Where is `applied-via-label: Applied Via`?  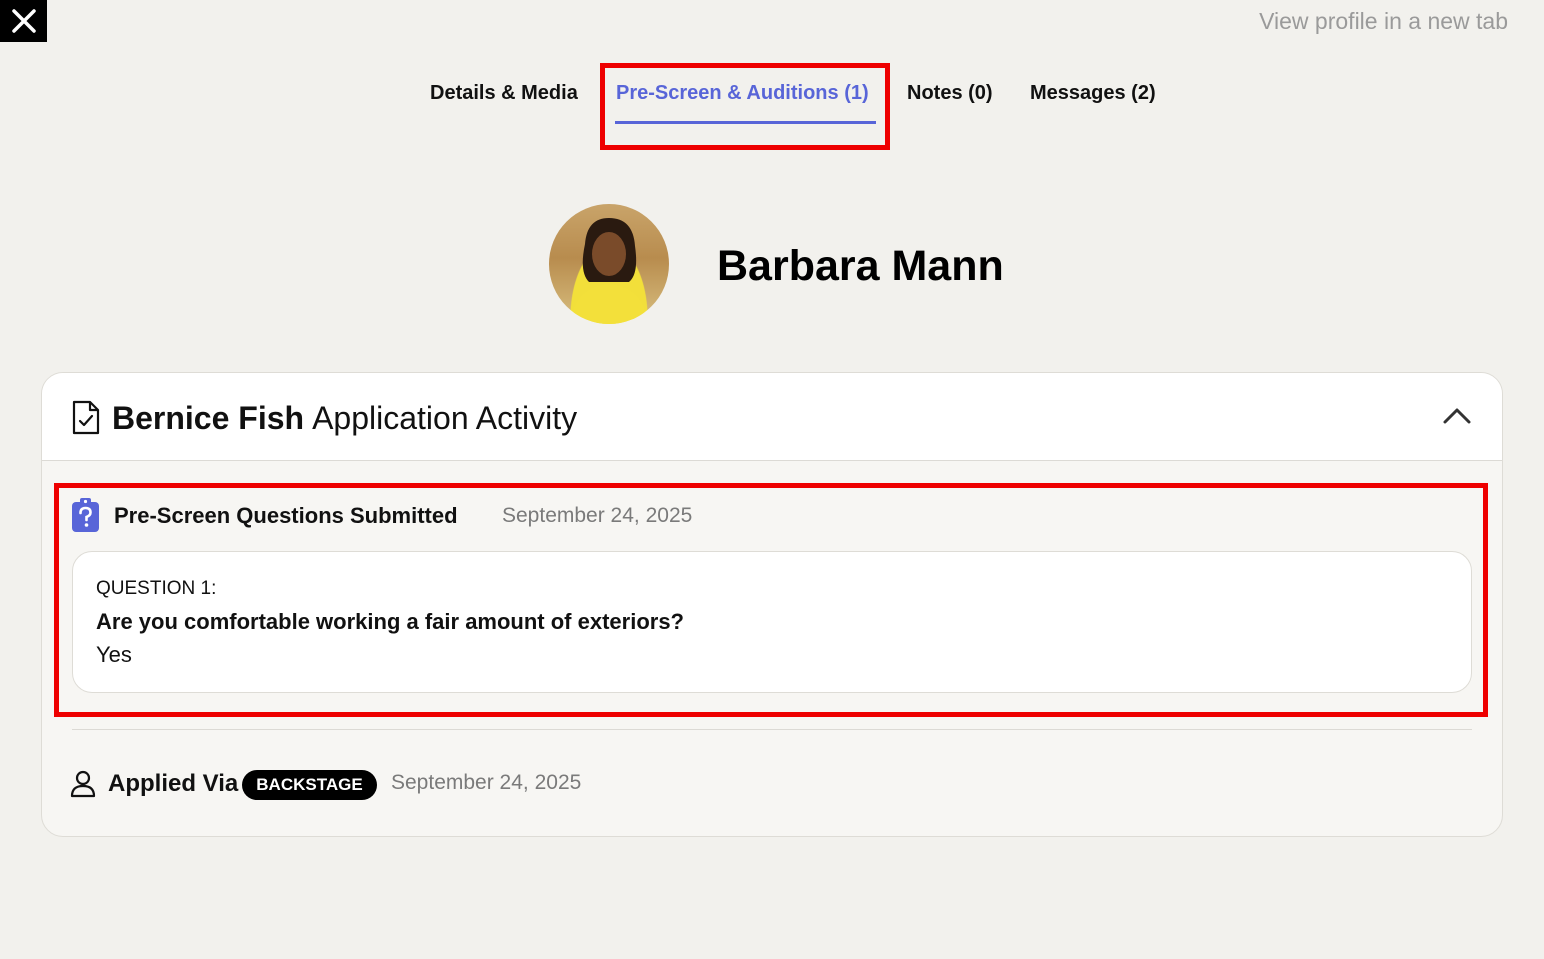 applied-via-label: Applied Via is located at coordinates (173, 783).